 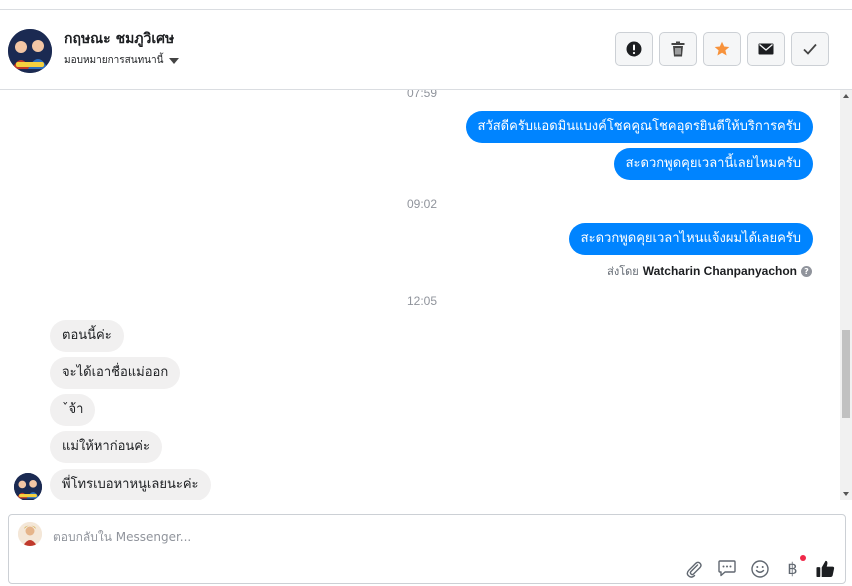 What do you see at coordinates (422, 204) in the screenshot?
I see `timestamp: 09:02` at bounding box center [422, 204].